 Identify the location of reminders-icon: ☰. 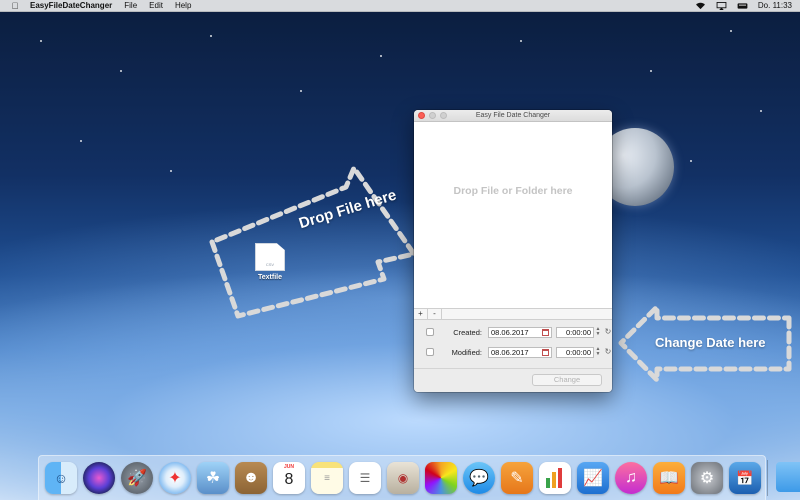
(365, 478).